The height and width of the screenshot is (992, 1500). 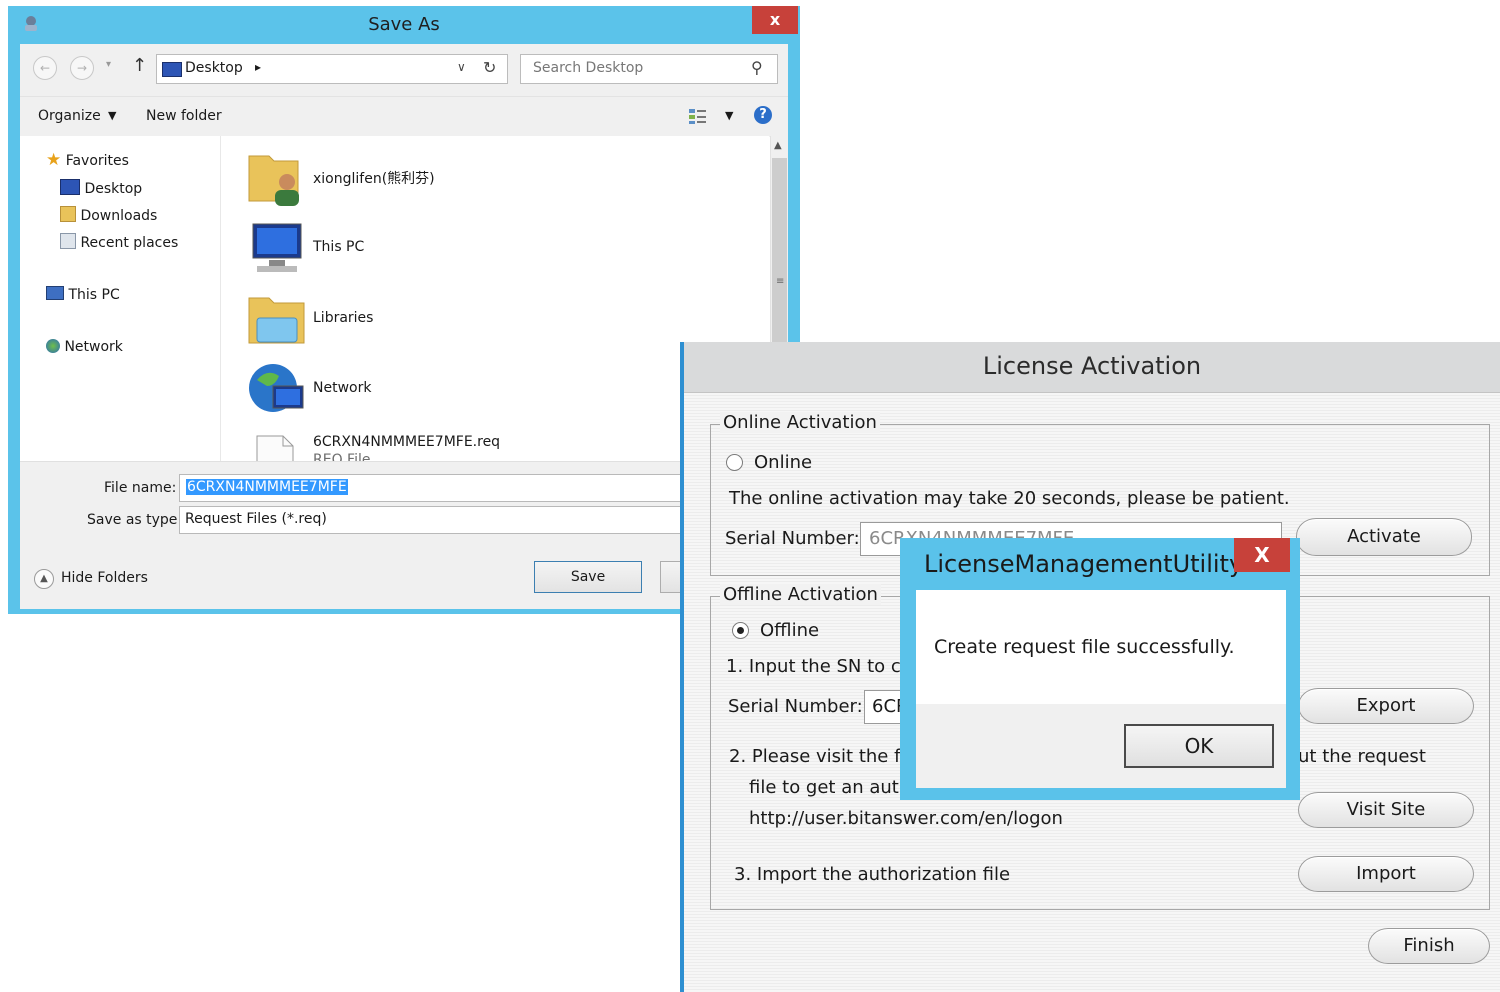 I want to click on libraries-icon, so click(x=276, y=320).